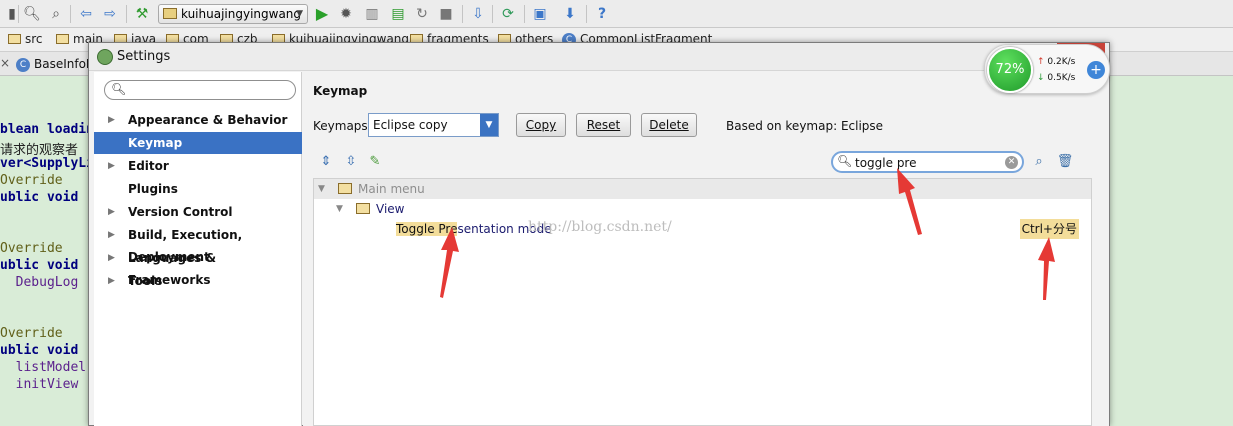  Describe the element at coordinates (449, 262) in the screenshot. I see `annotation-arrow-action` at that location.